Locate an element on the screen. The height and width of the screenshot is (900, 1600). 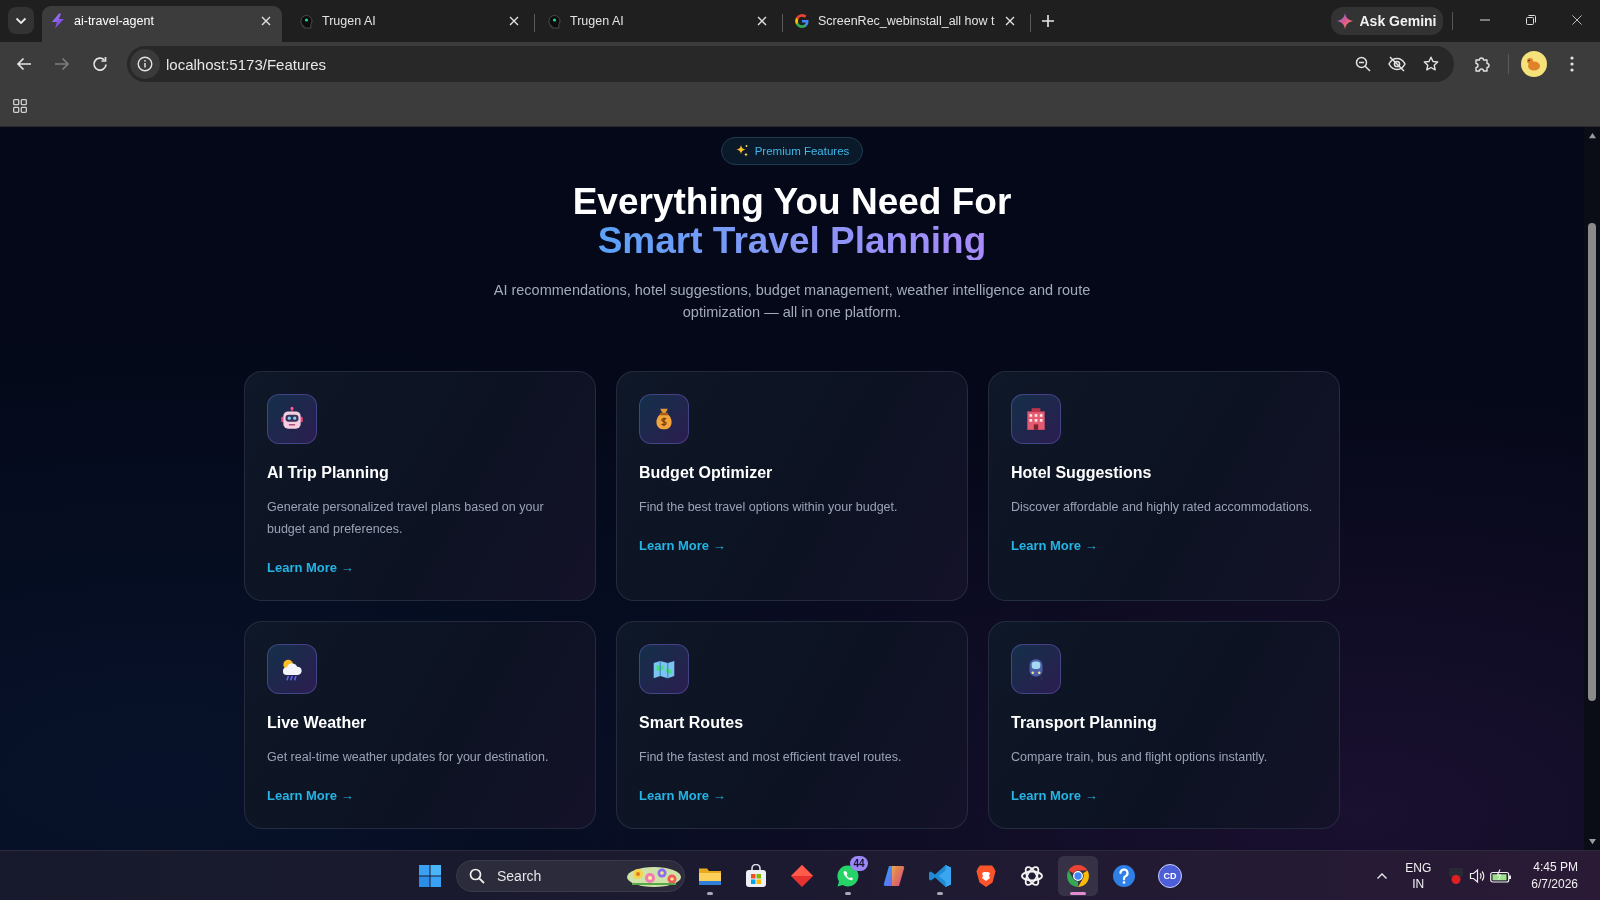
speaker-icon is located at coordinates (1477, 875).